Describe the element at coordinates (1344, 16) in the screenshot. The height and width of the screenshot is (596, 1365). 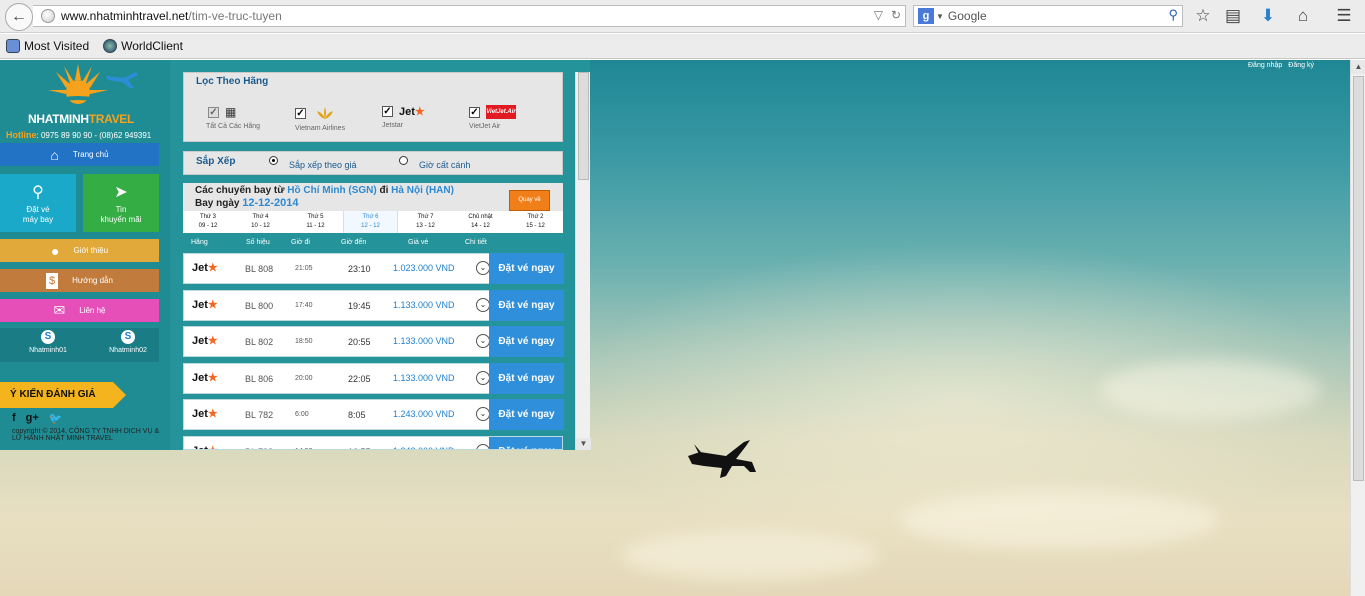
I see `menu-icon: ☰` at that location.